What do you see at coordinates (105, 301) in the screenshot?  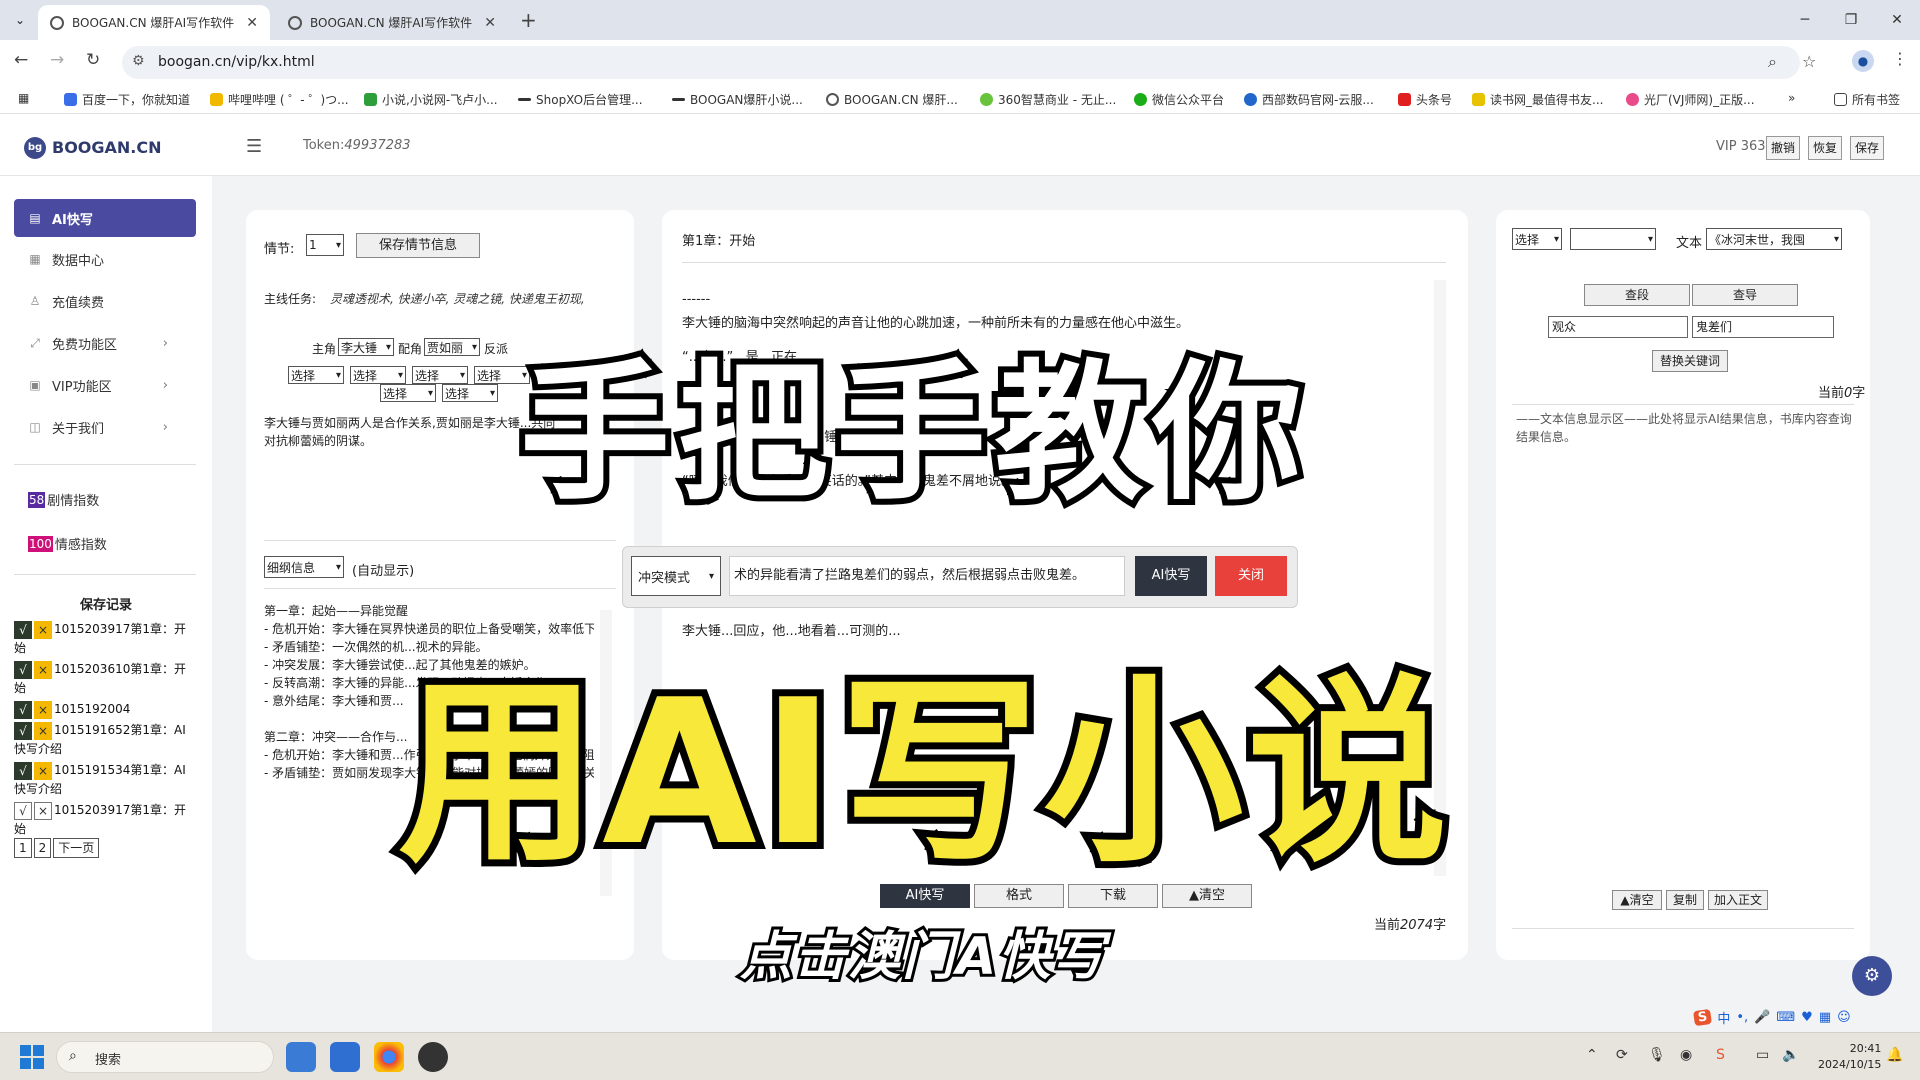 I see `sidebar-item-recharge: ♙ 充值续费` at bounding box center [105, 301].